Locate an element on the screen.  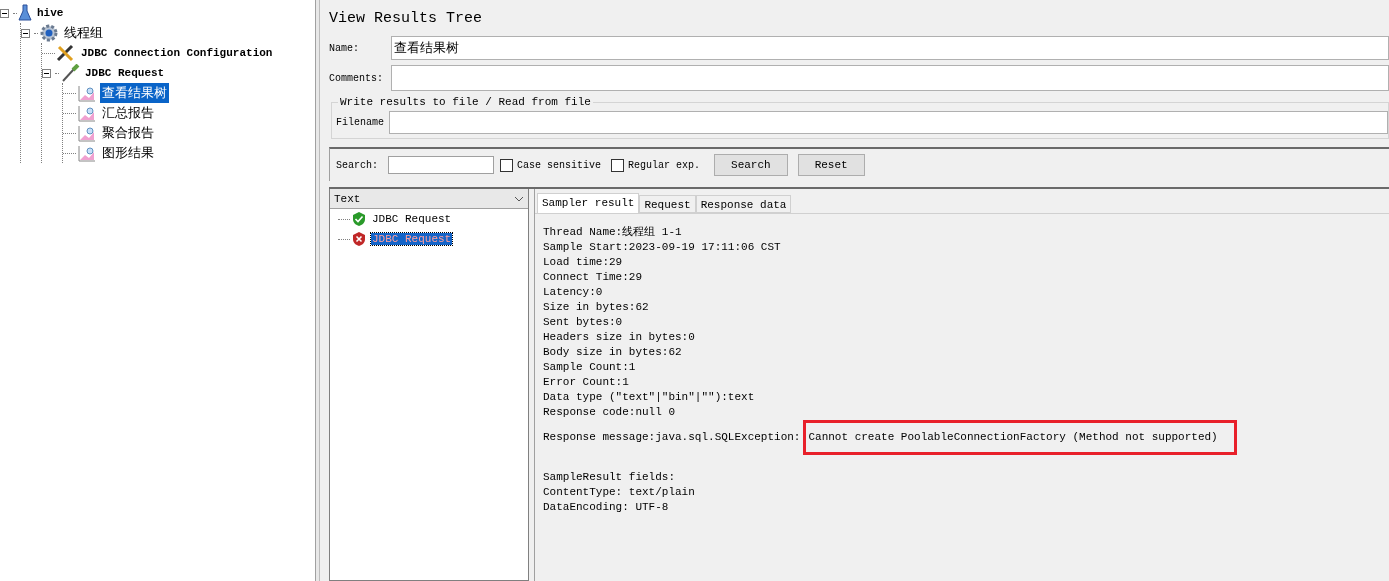
tree-item: 线程组 is located at coordinates (83, 33).